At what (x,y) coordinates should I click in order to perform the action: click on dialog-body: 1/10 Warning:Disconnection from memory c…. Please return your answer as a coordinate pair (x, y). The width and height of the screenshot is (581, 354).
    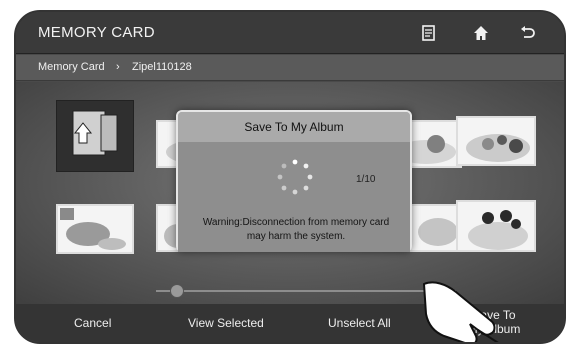
    Looking at the image, I should click on (294, 197).